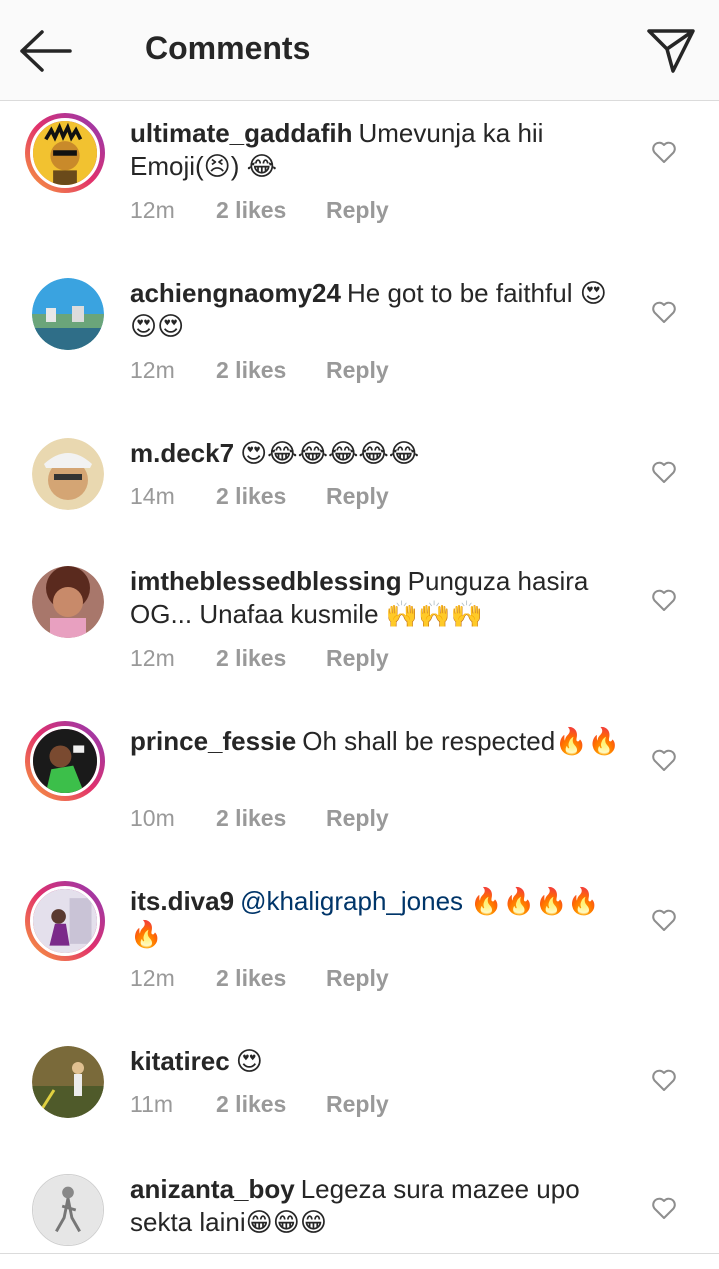 The width and height of the screenshot is (719, 1269). I want to click on comment-time: 11m, so click(152, 1104).